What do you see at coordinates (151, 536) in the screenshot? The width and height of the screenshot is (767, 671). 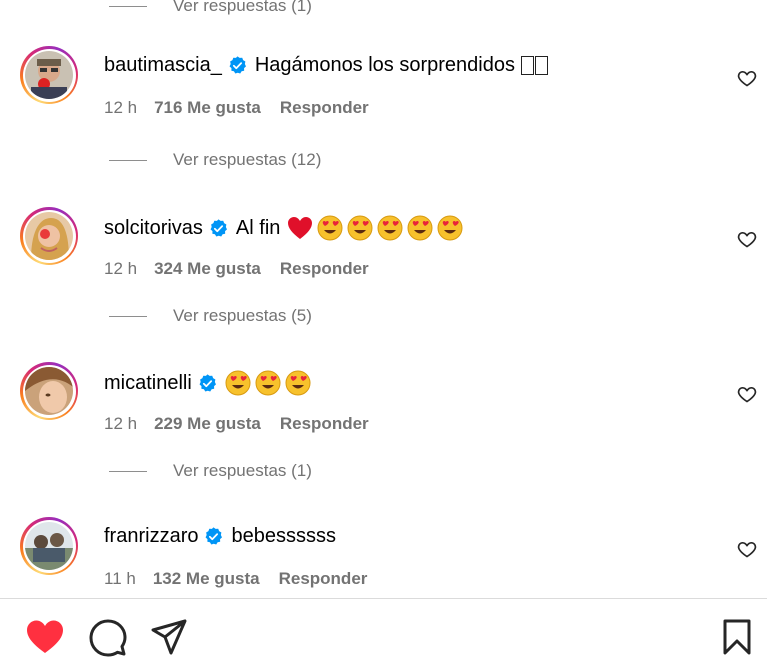 I see `username-link: franrizzaro` at bounding box center [151, 536].